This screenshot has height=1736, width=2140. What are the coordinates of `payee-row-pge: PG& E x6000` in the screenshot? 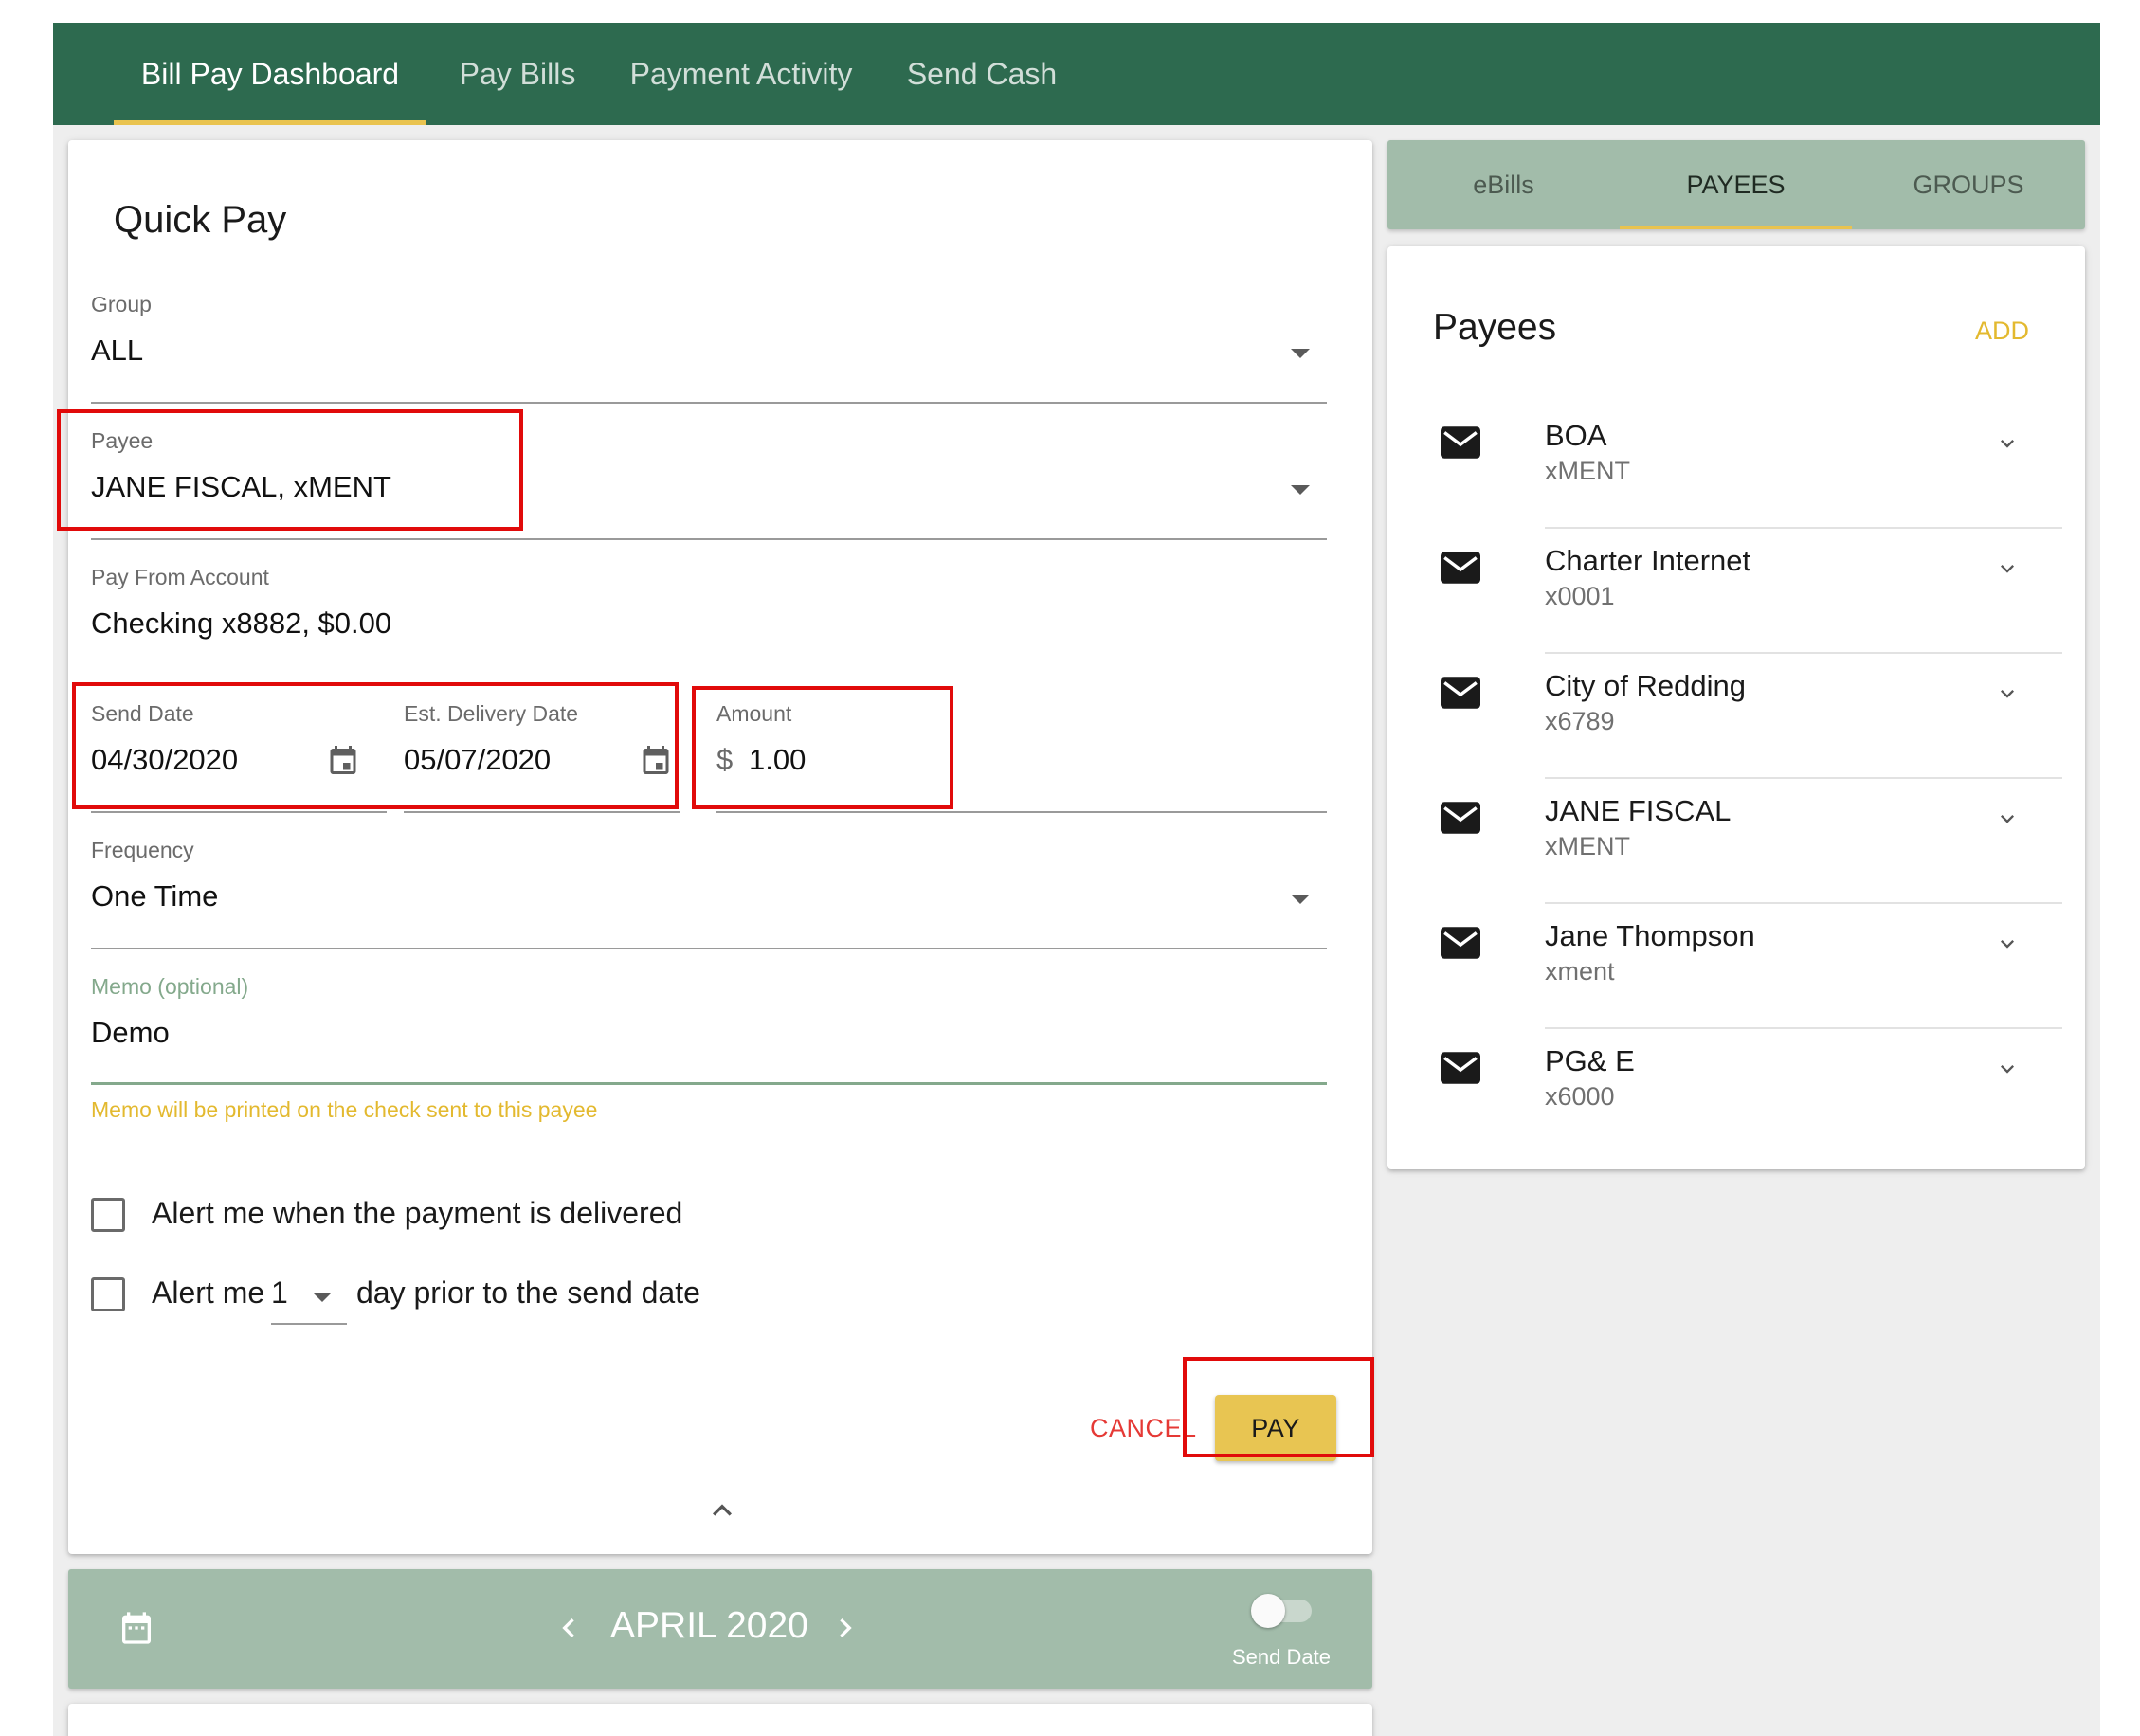 It's located at (1736, 1091).